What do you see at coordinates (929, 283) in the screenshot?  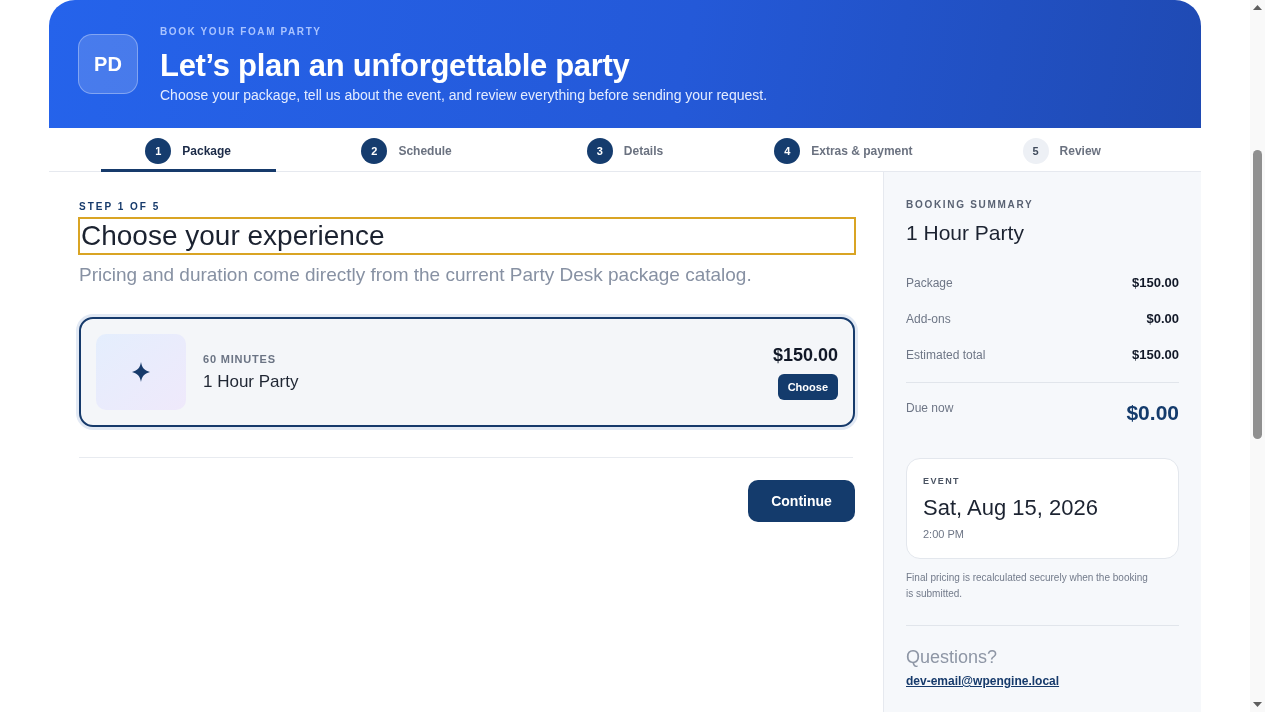 I see `summary-label: Package` at bounding box center [929, 283].